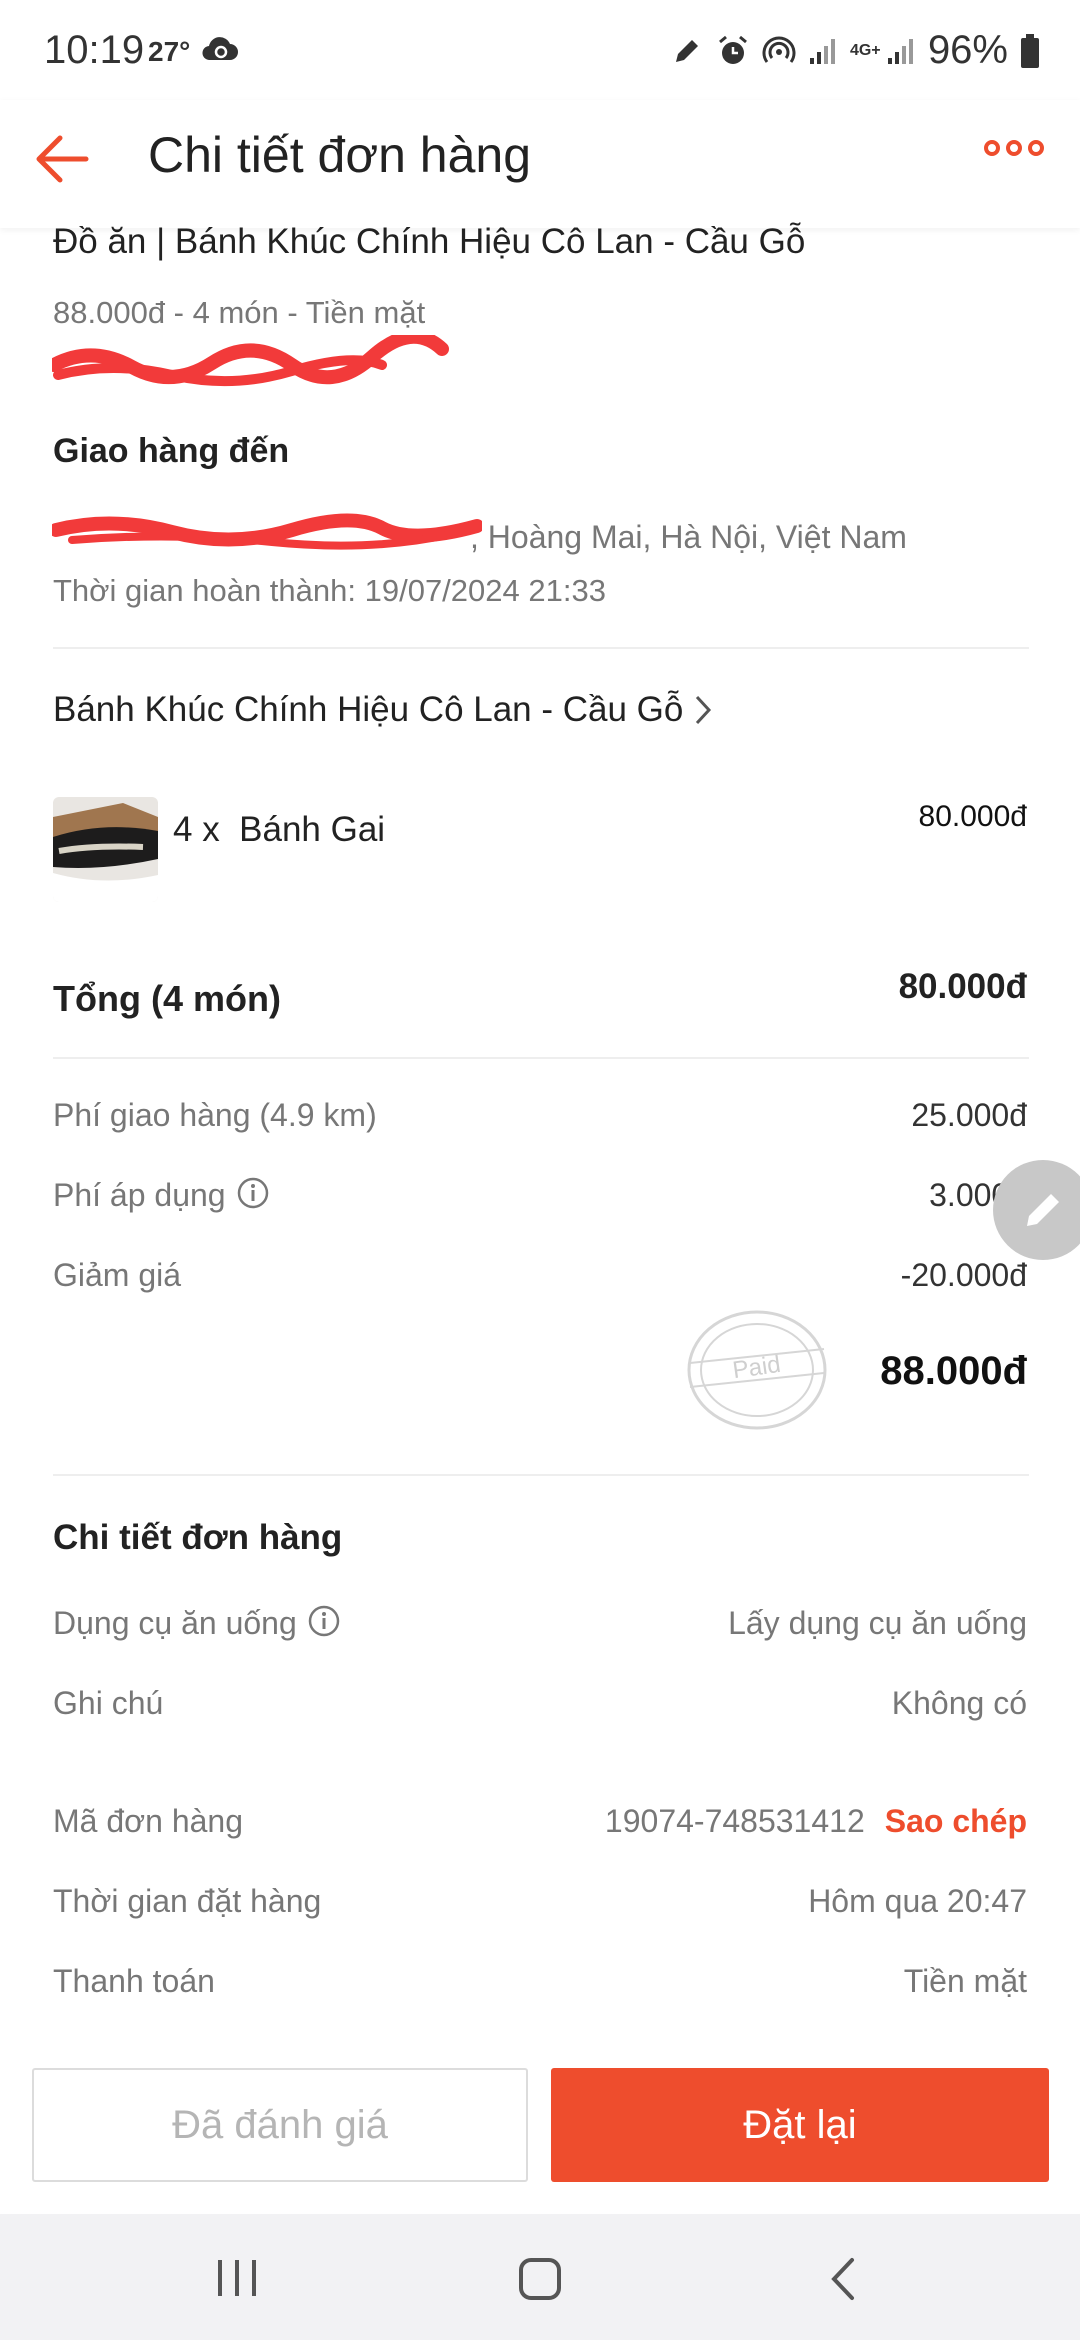 Image resolution: width=1080 pixels, height=2340 pixels. I want to click on service-fee-label: Phí áp dụng, so click(139, 1195).